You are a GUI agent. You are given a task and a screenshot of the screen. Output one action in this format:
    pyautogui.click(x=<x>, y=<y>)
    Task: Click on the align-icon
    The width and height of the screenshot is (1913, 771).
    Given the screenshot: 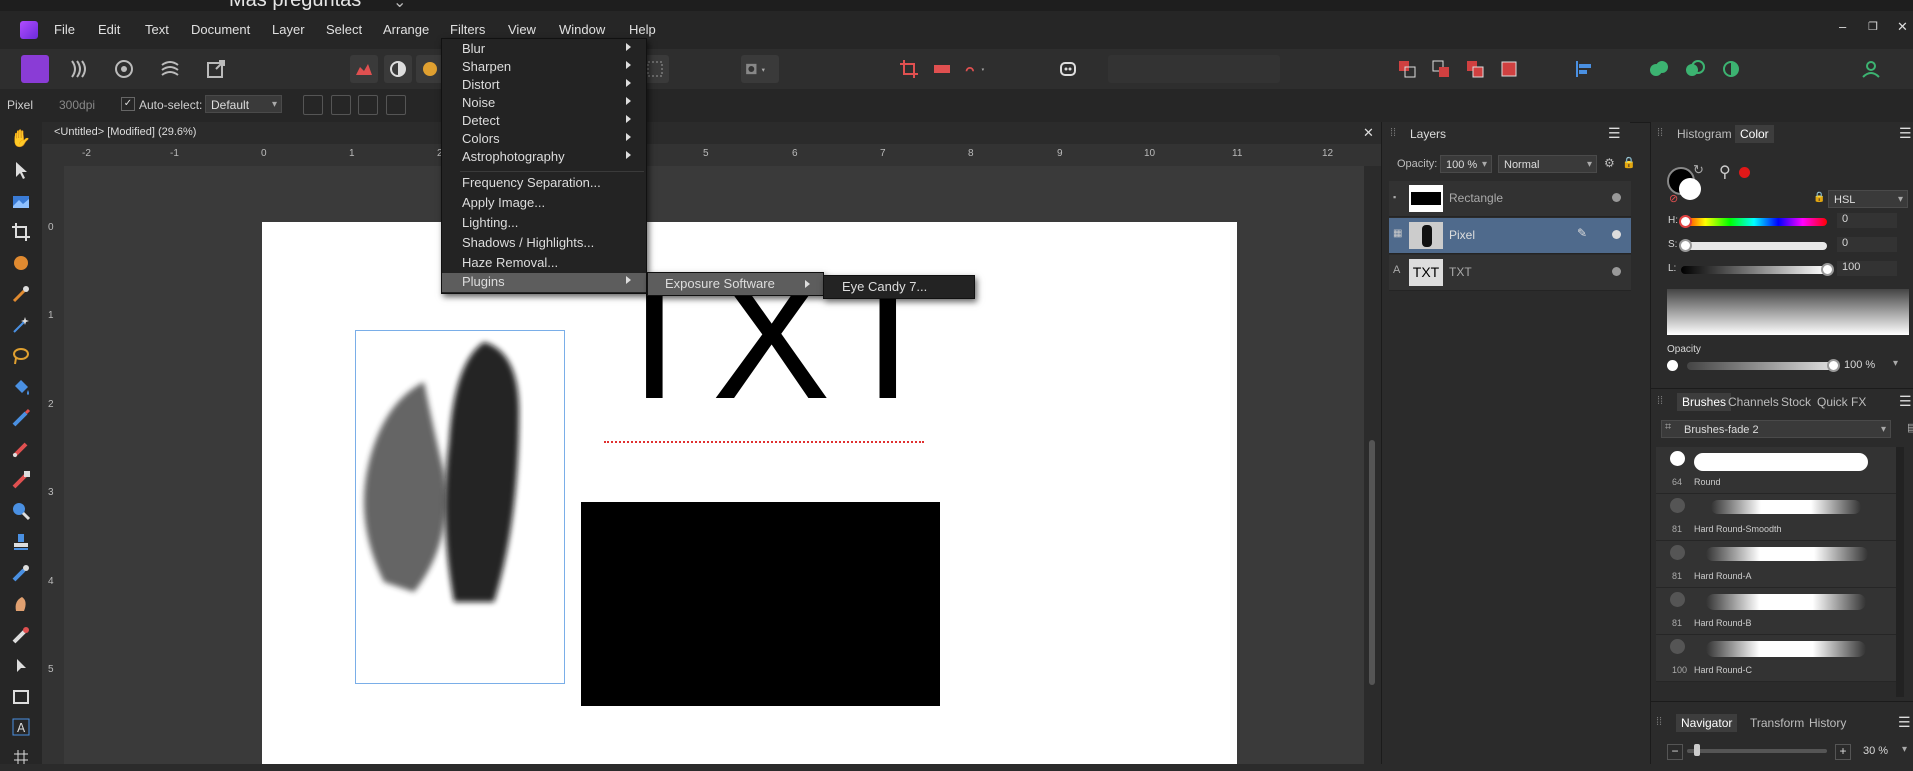 What is the action you would take?
    pyautogui.click(x=1584, y=69)
    